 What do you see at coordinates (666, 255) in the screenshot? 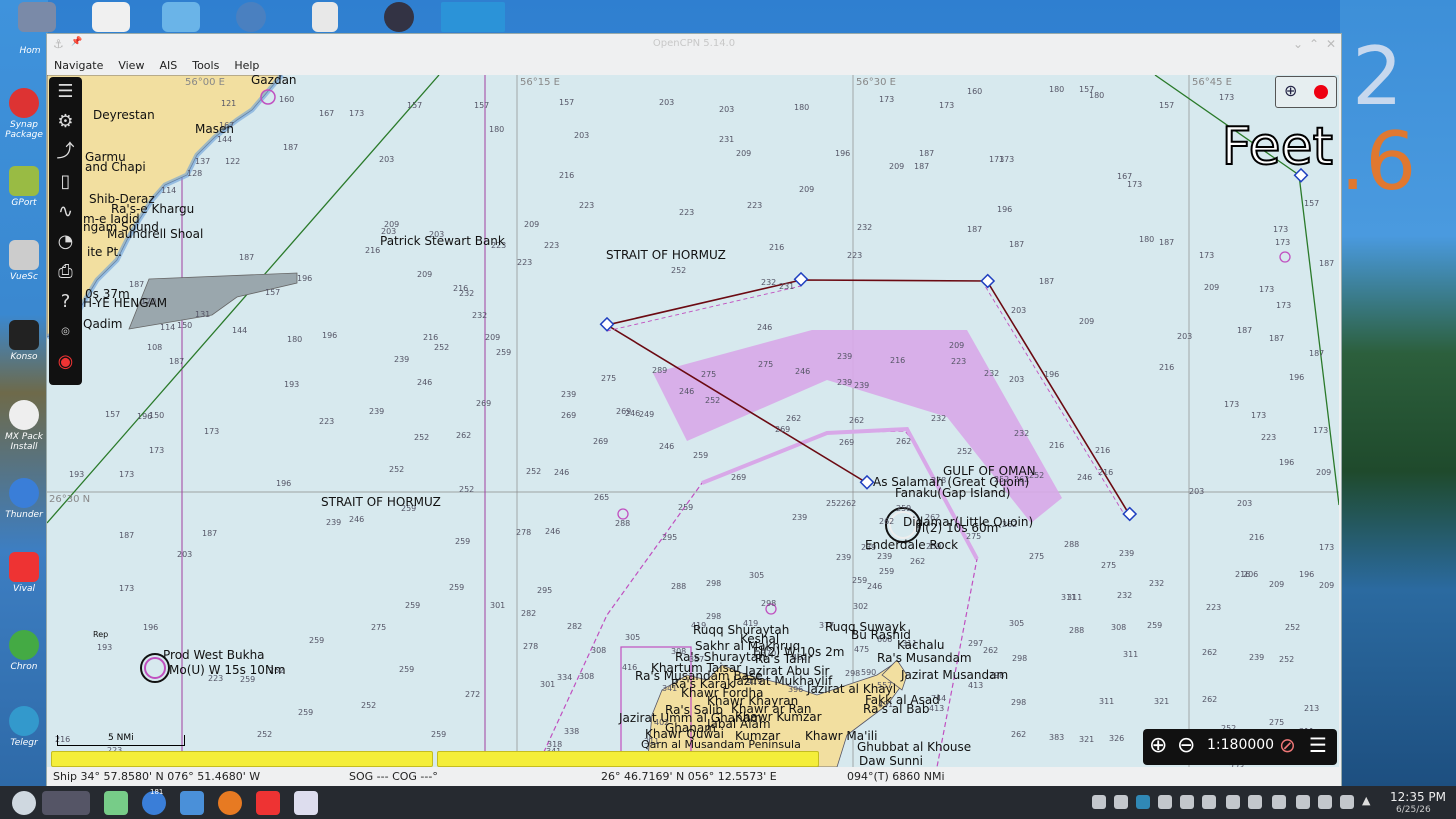
I see `label-strait-of-hormuz-top: STRAIT OF HORMUZ` at bounding box center [666, 255].